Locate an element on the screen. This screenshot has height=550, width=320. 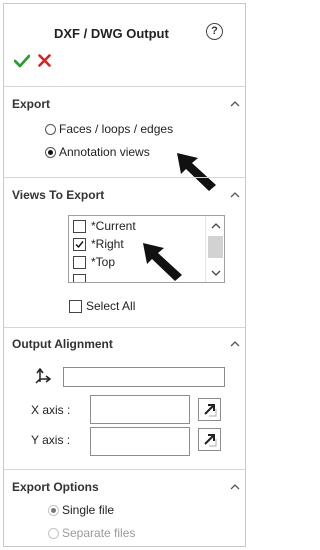
select-all-label: Select All is located at coordinates (110, 306).